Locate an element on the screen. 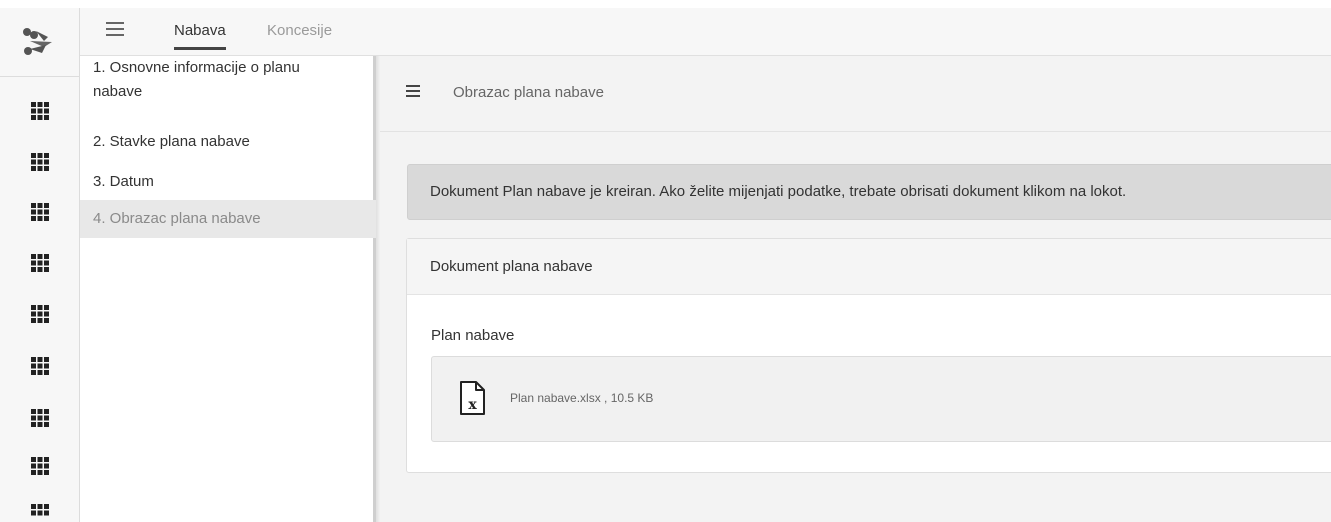 This screenshot has height=522, width=1331. excel-file-icon: x is located at coordinates (472, 398).